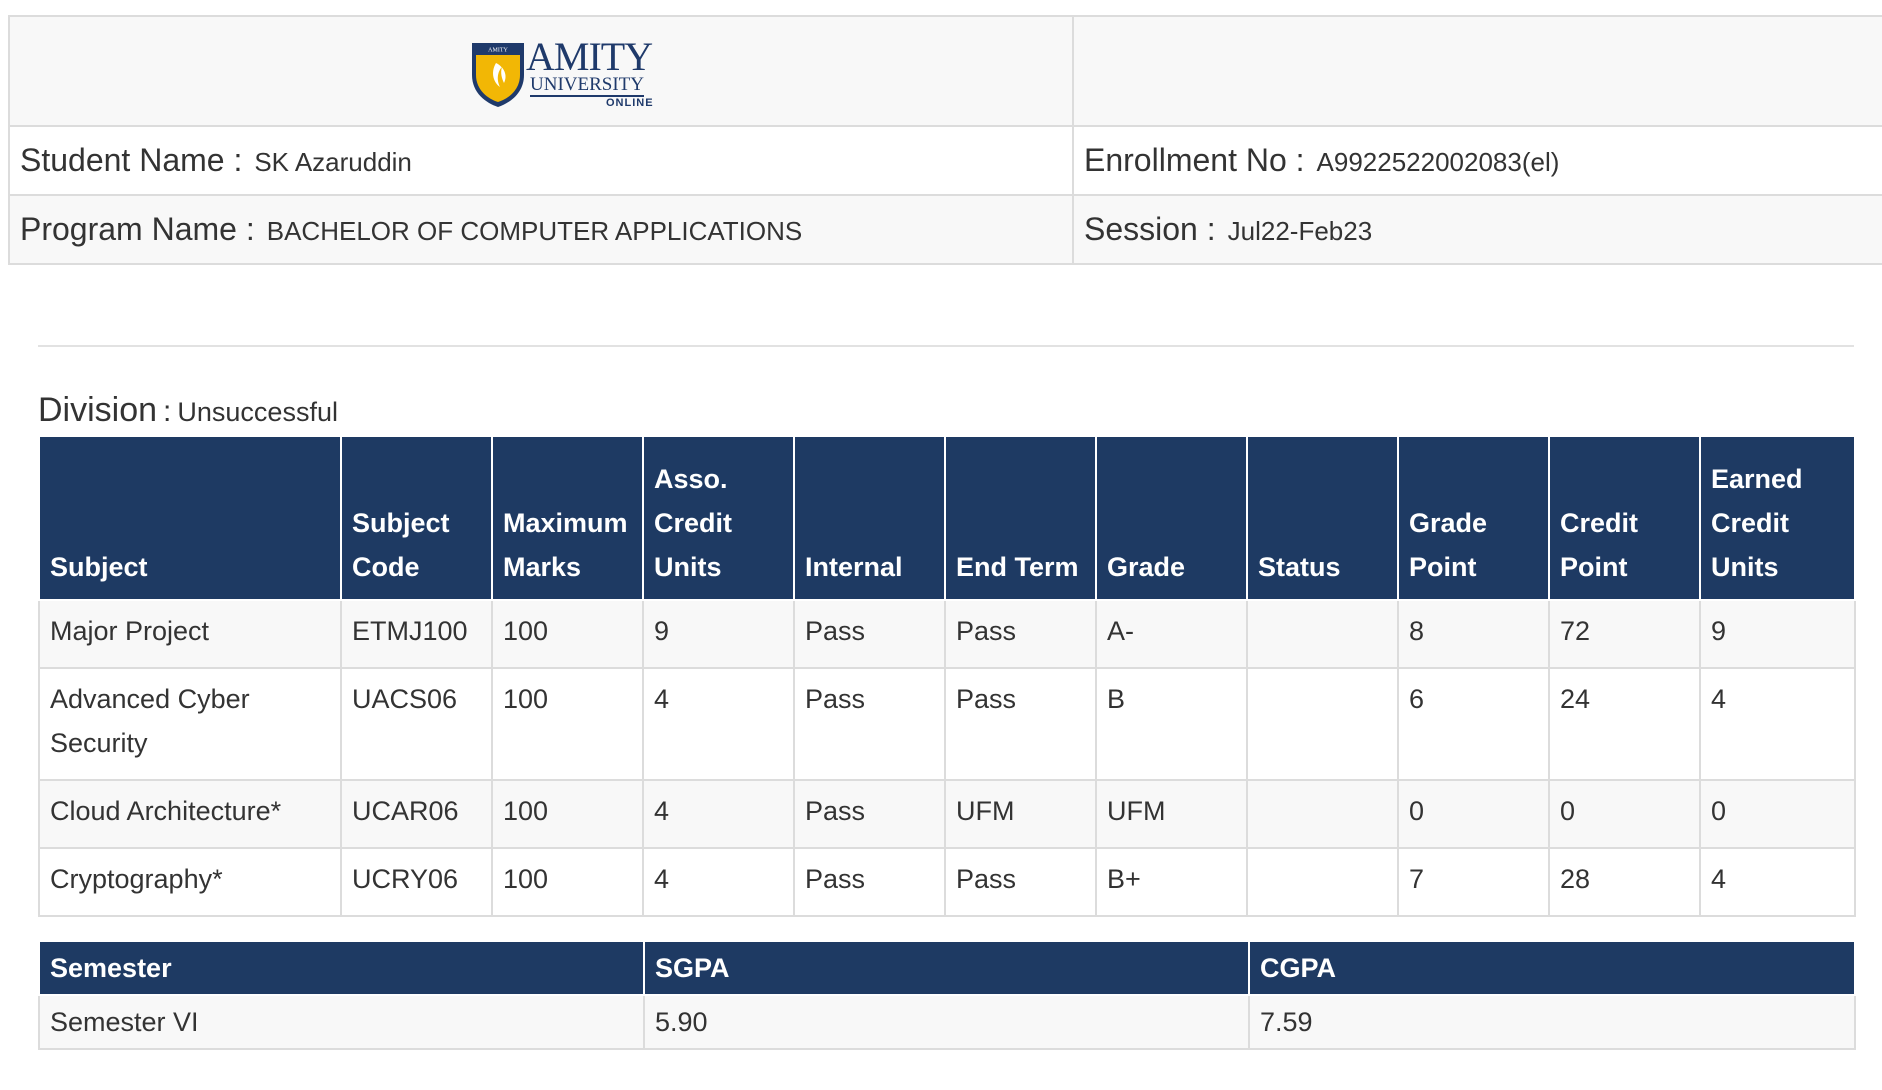  I want to click on cell-subject: Cloud Architecture*, so click(190, 814).